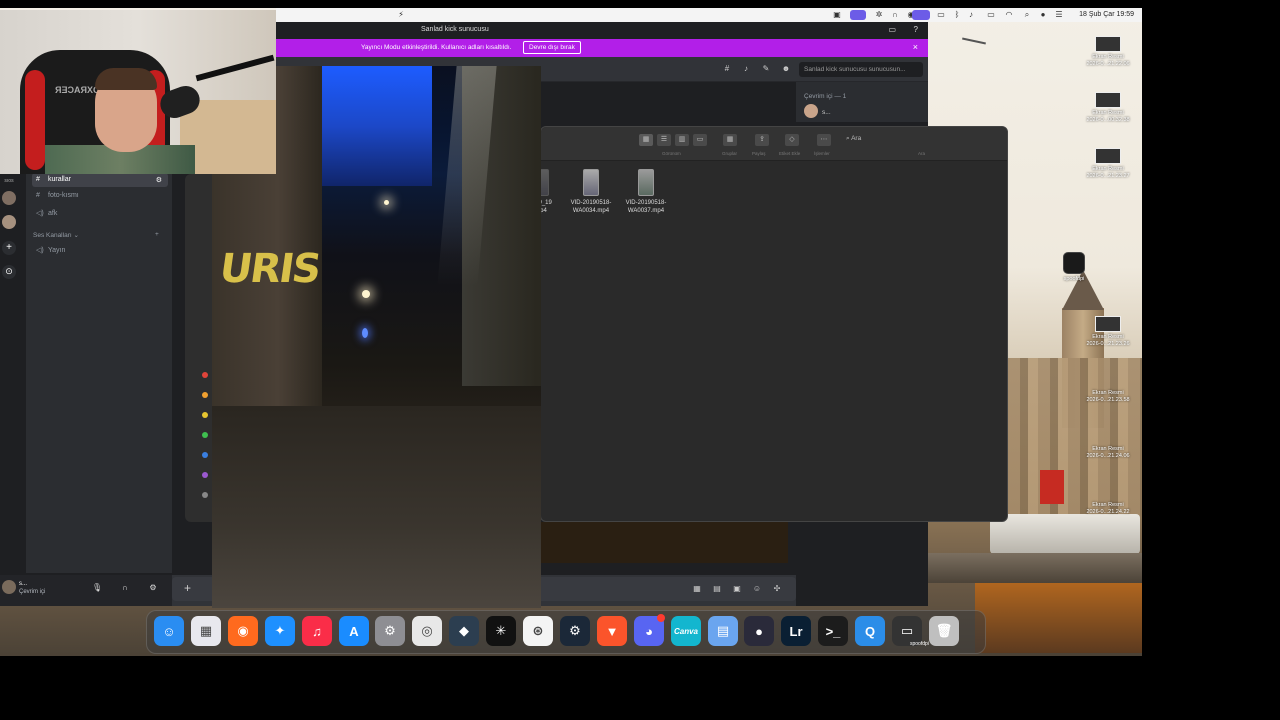 The height and width of the screenshot is (720, 1280). I want to click on desktop-file: Ekran Resmi 2026-0...21.24.06, so click(1108, 444).